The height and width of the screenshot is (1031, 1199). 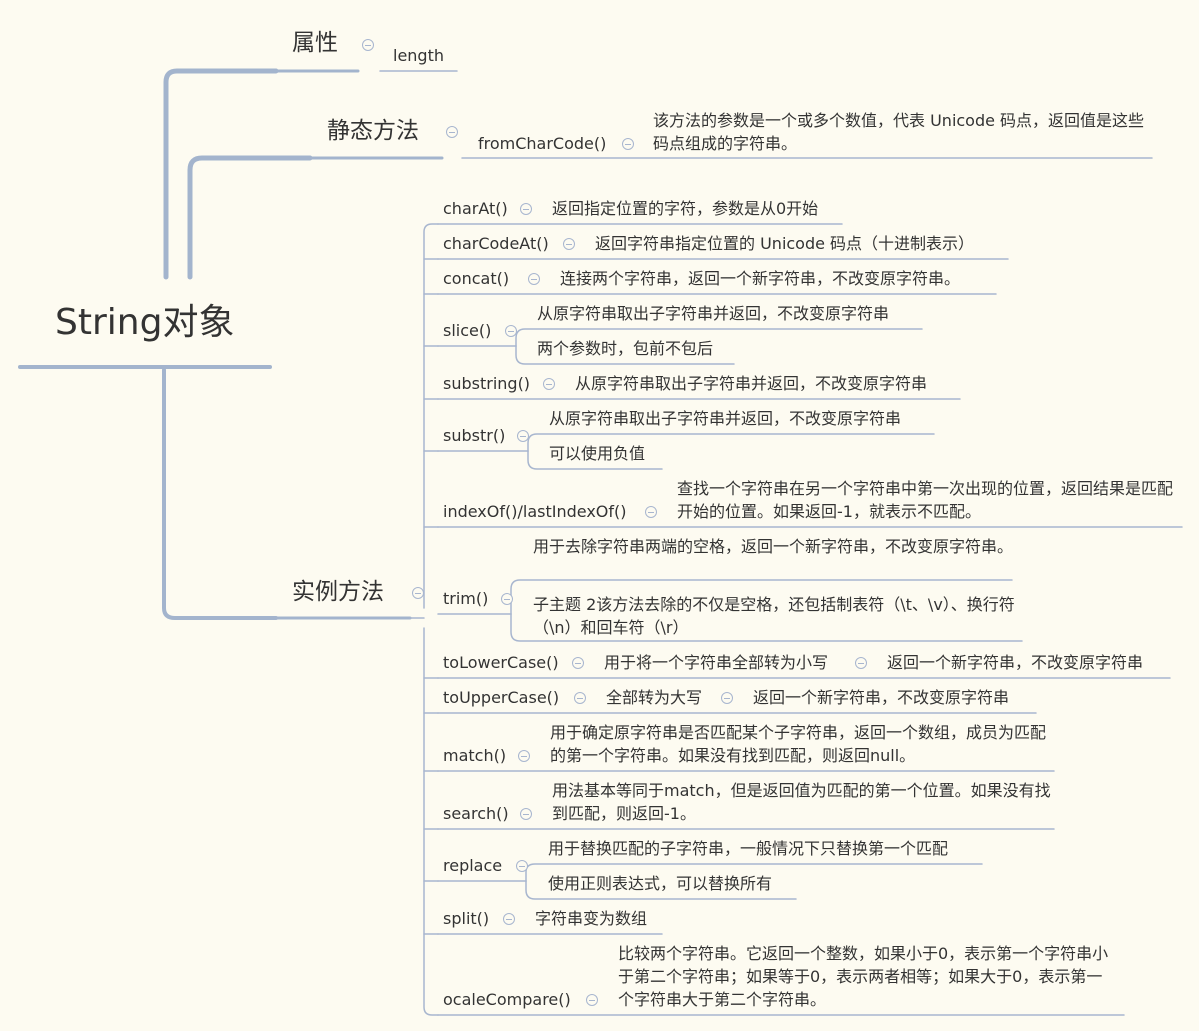 What do you see at coordinates (760, 278) in the screenshot?
I see `concat-desc: 连接两个字符串，返回一个新字符串，不改变原字符串。` at bounding box center [760, 278].